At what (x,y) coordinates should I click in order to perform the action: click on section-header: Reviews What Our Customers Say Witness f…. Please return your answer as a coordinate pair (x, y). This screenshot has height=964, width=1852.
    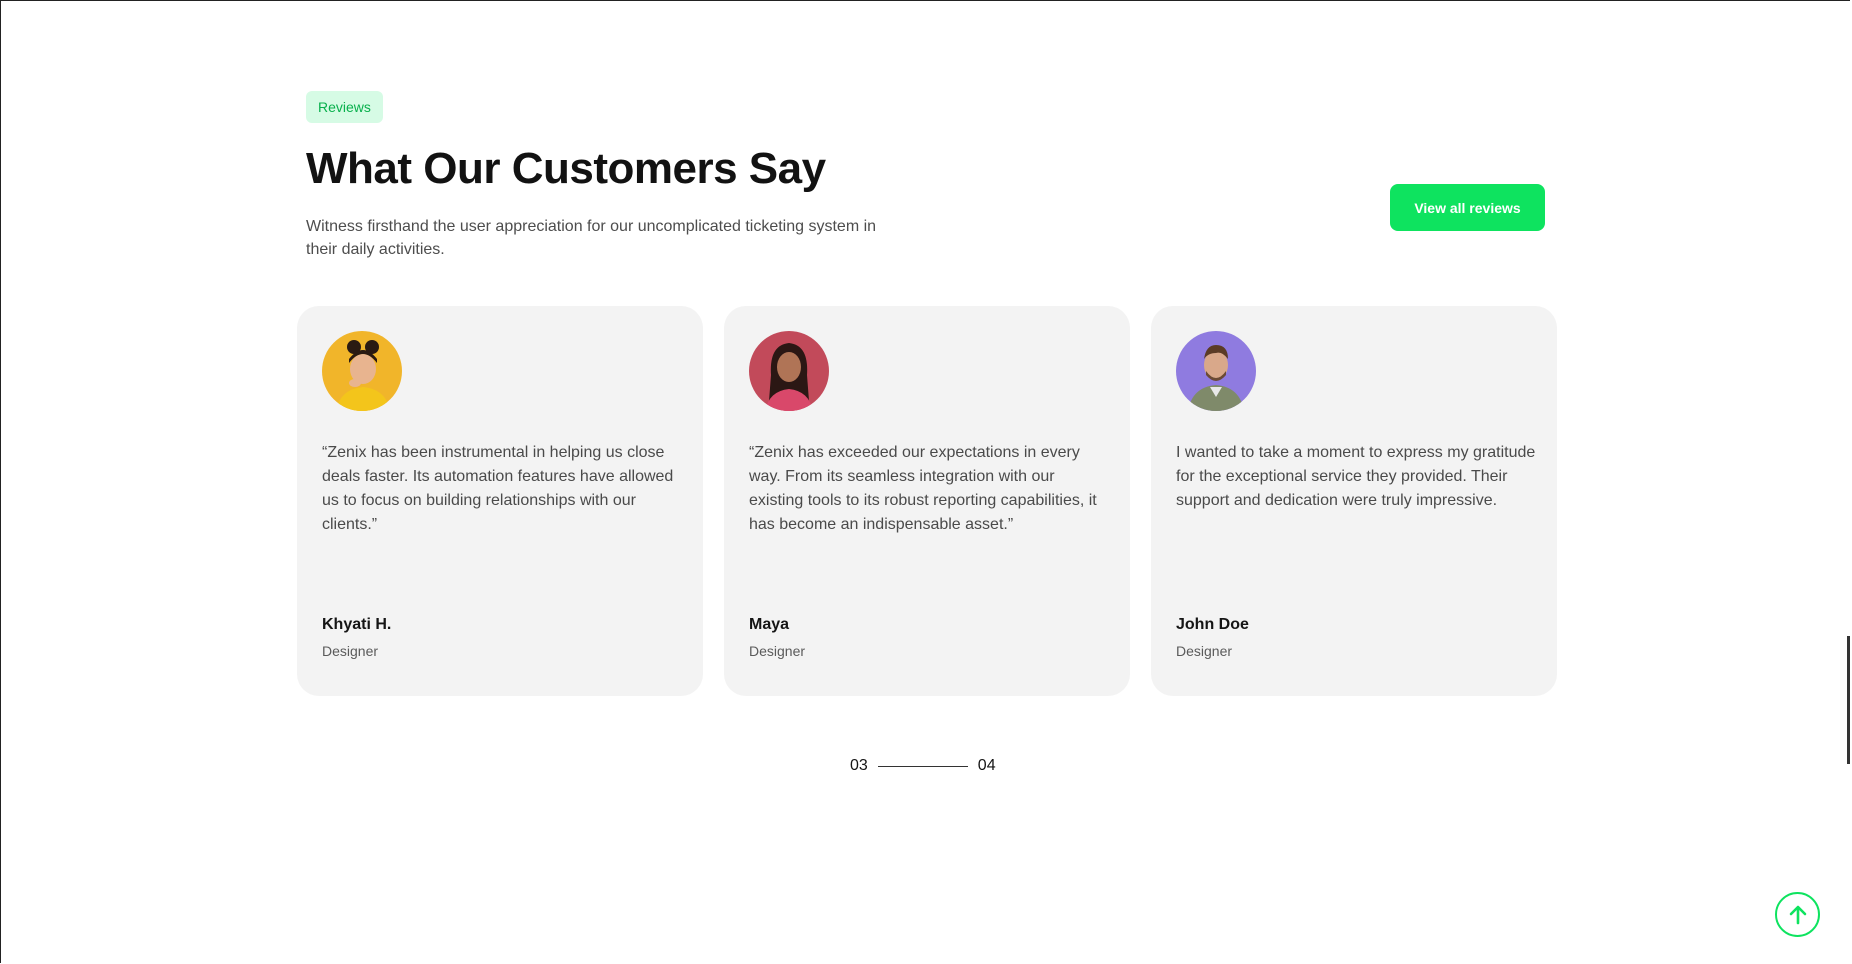
    Looking at the image, I should click on (934, 176).